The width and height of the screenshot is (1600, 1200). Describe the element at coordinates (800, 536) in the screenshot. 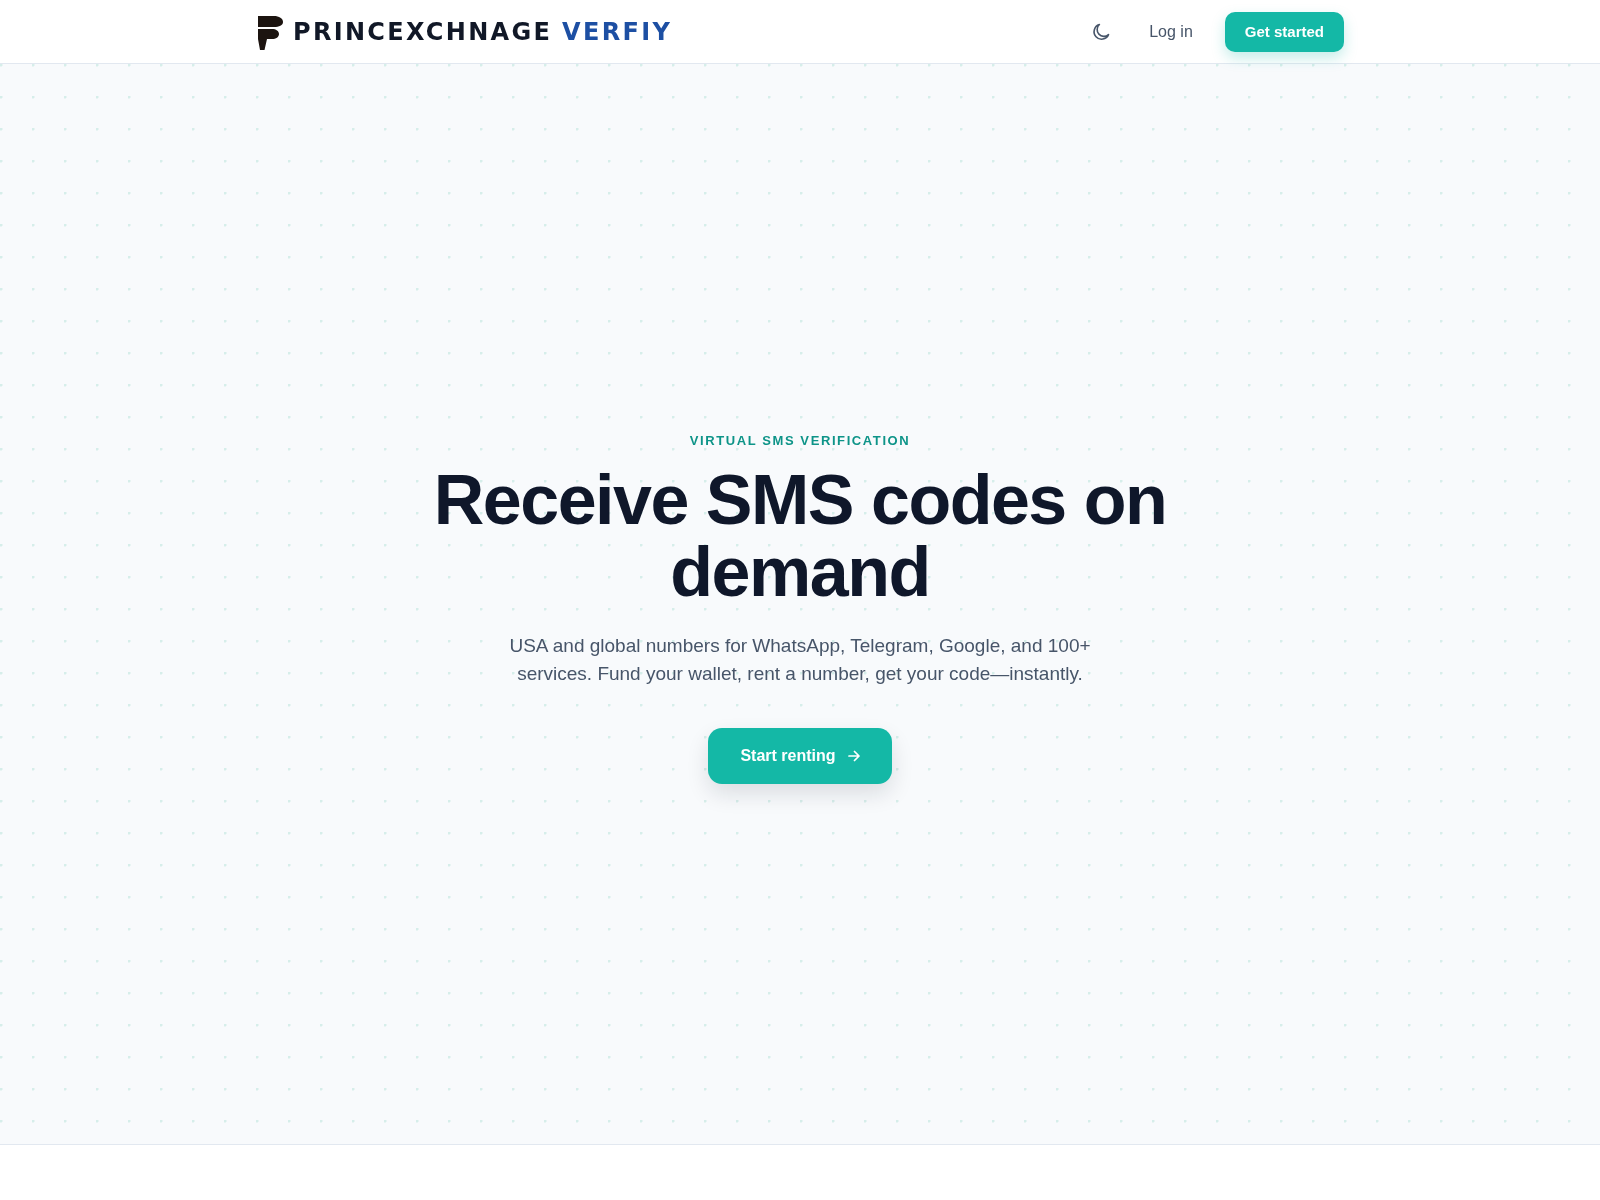

I see `hero-title: Receive SMS codes on demand` at that location.